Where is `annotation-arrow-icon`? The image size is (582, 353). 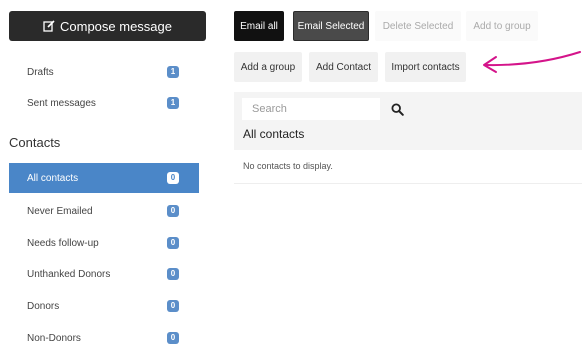
annotation-arrow-icon is located at coordinates (532, 62).